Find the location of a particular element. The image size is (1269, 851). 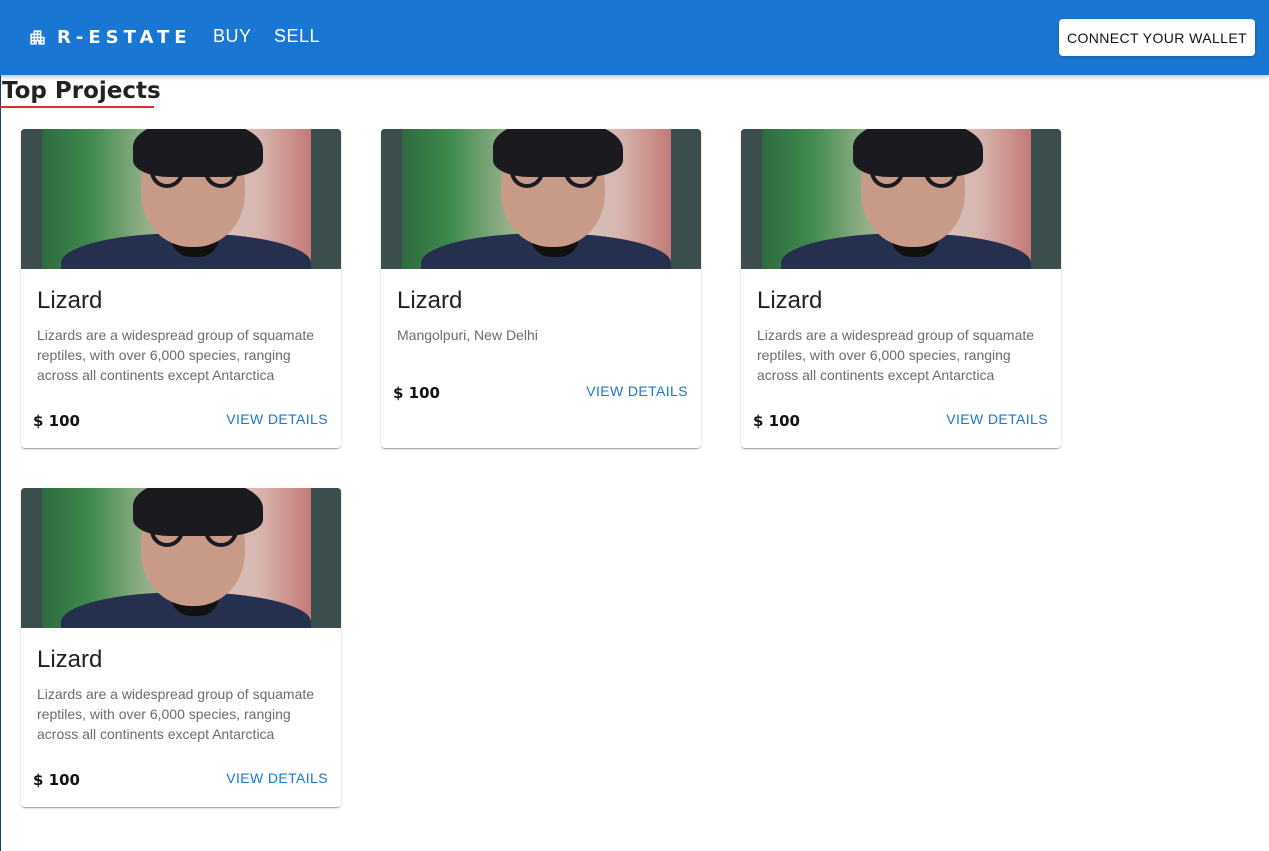

connect-wallet-button: CONNECT YOUR WALLET is located at coordinates (1157, 37).